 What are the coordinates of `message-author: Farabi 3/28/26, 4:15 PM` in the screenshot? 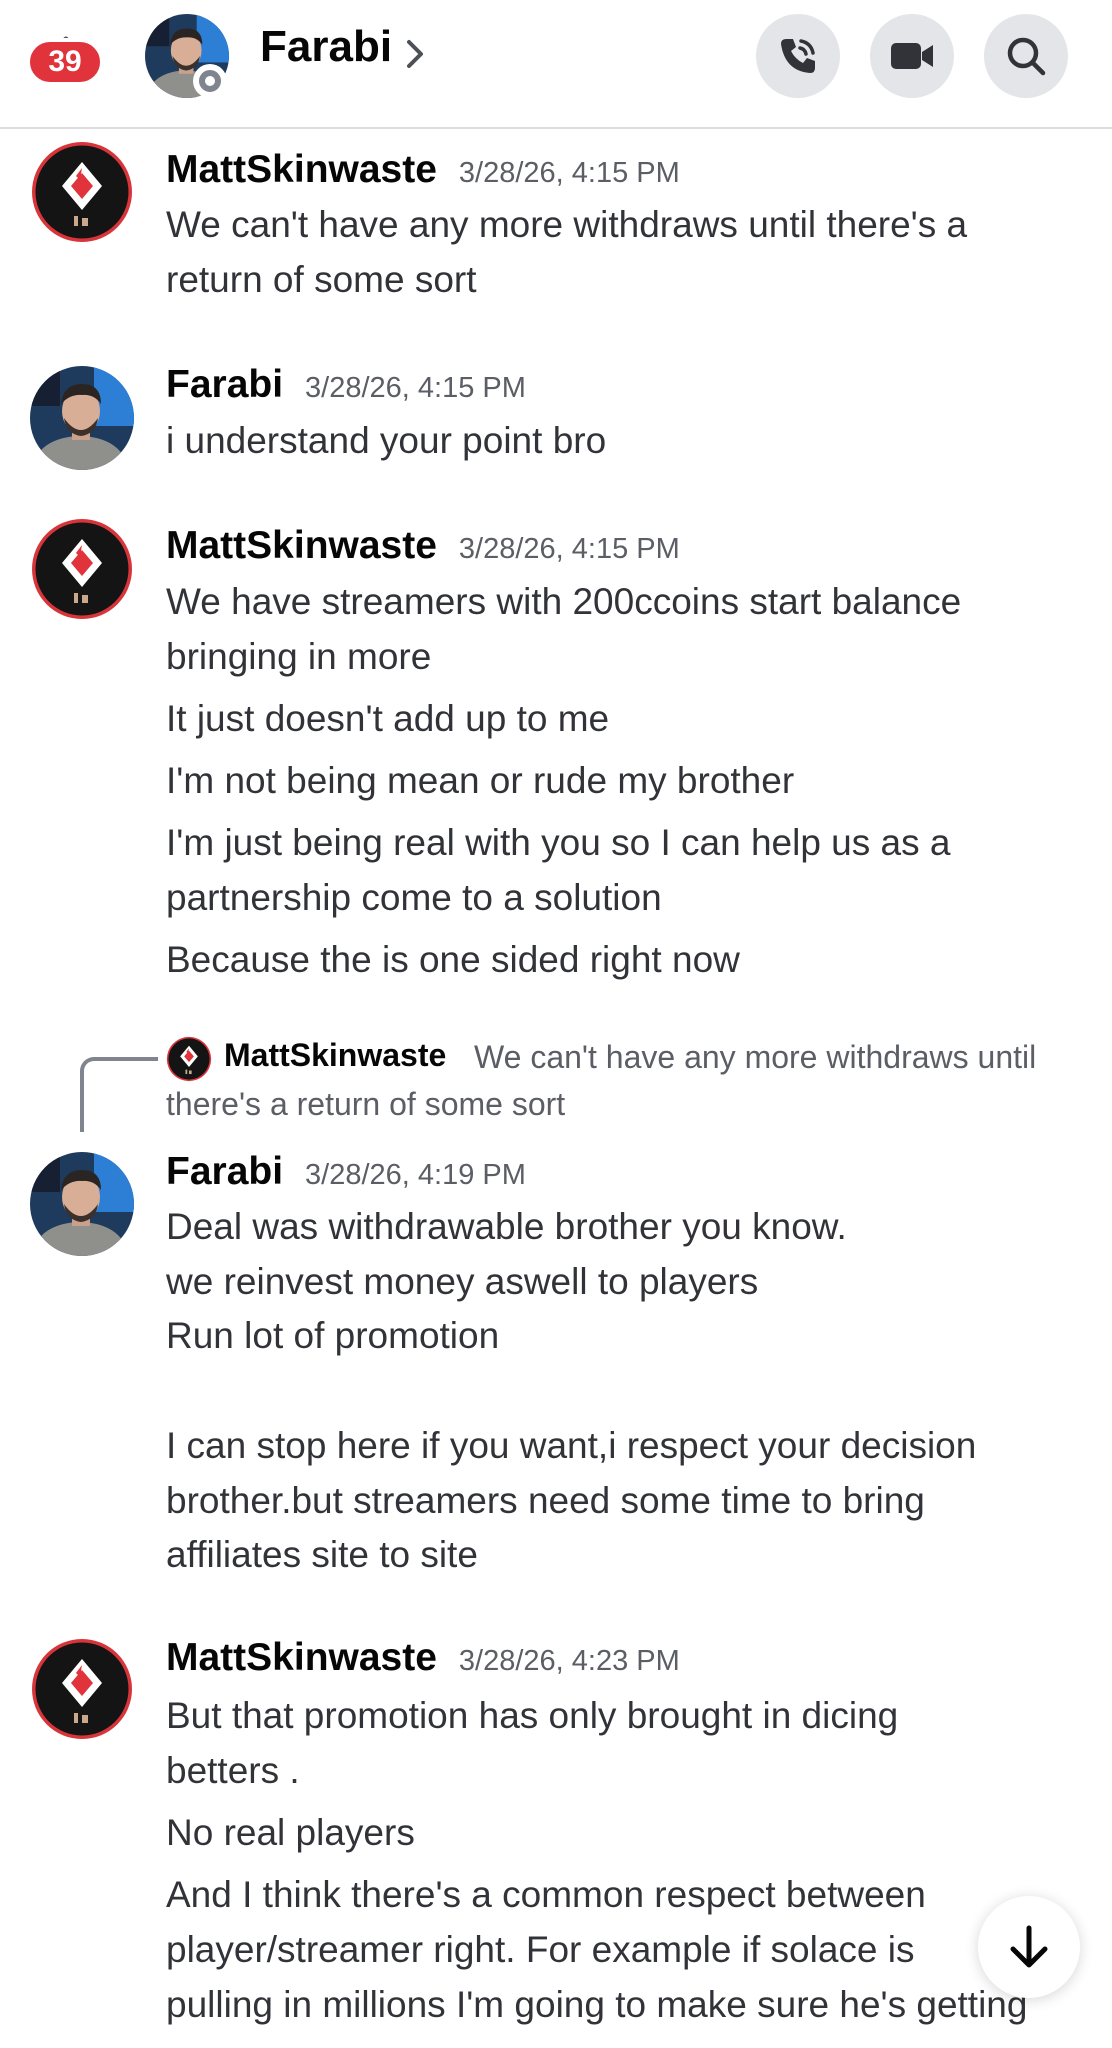 It's located at (346, 385).